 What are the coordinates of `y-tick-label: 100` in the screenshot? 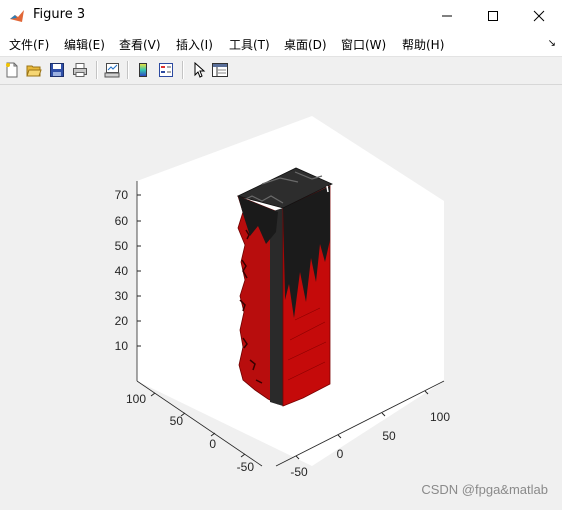 It's located at (136, 399).